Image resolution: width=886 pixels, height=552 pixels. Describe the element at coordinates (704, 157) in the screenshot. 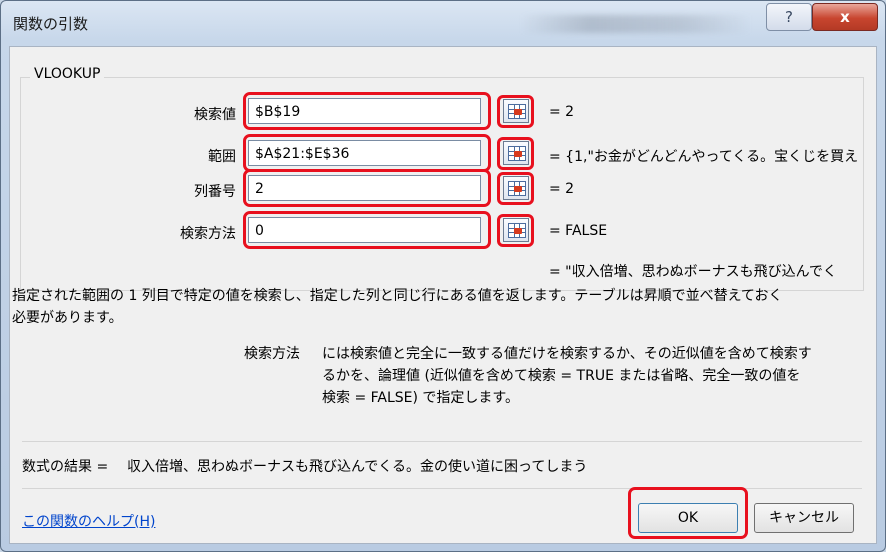

I see `arg-result-table-array: = {1,"お金がどんどんやってくる。宝くじを買え` at that location.